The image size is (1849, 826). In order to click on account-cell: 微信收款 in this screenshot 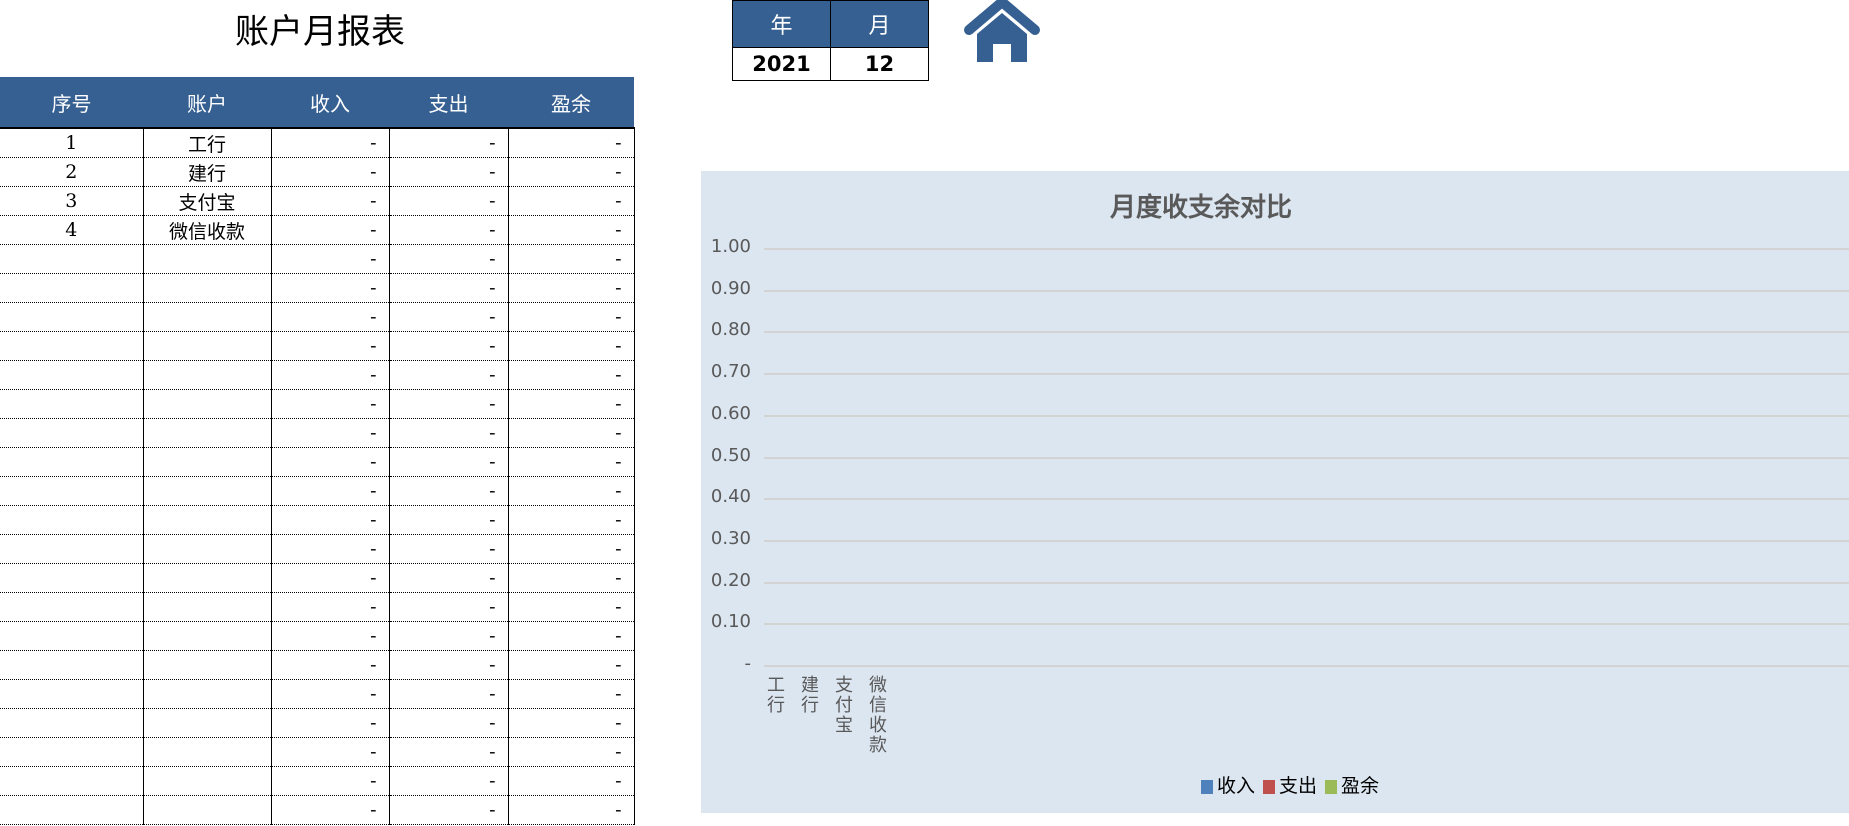, I will do `click(207, 230)`.